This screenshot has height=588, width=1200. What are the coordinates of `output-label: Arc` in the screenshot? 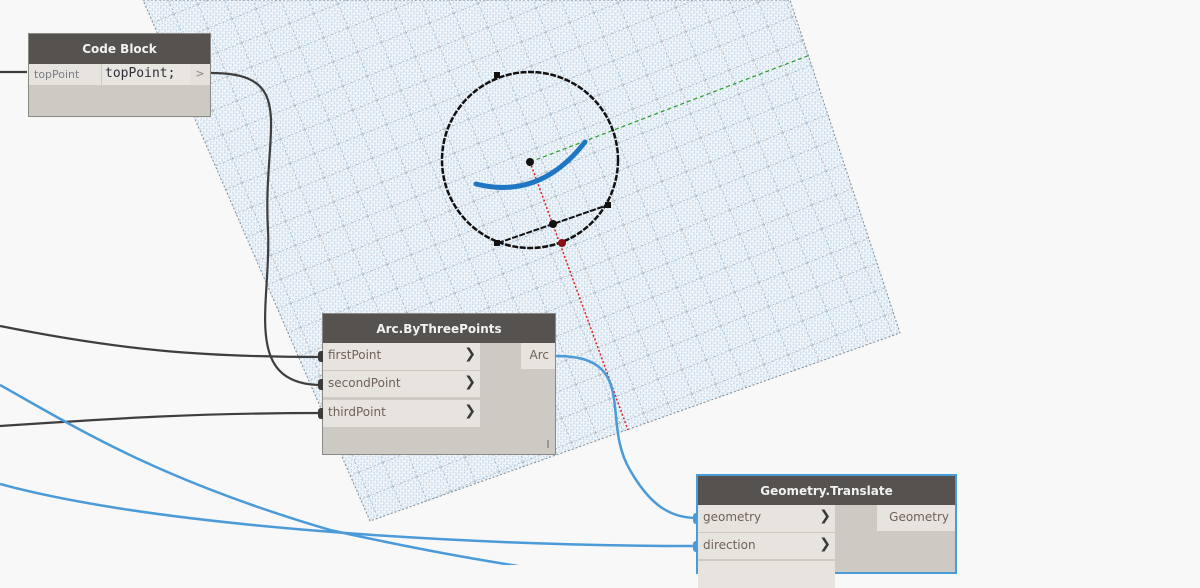 It's located at (539, 355).